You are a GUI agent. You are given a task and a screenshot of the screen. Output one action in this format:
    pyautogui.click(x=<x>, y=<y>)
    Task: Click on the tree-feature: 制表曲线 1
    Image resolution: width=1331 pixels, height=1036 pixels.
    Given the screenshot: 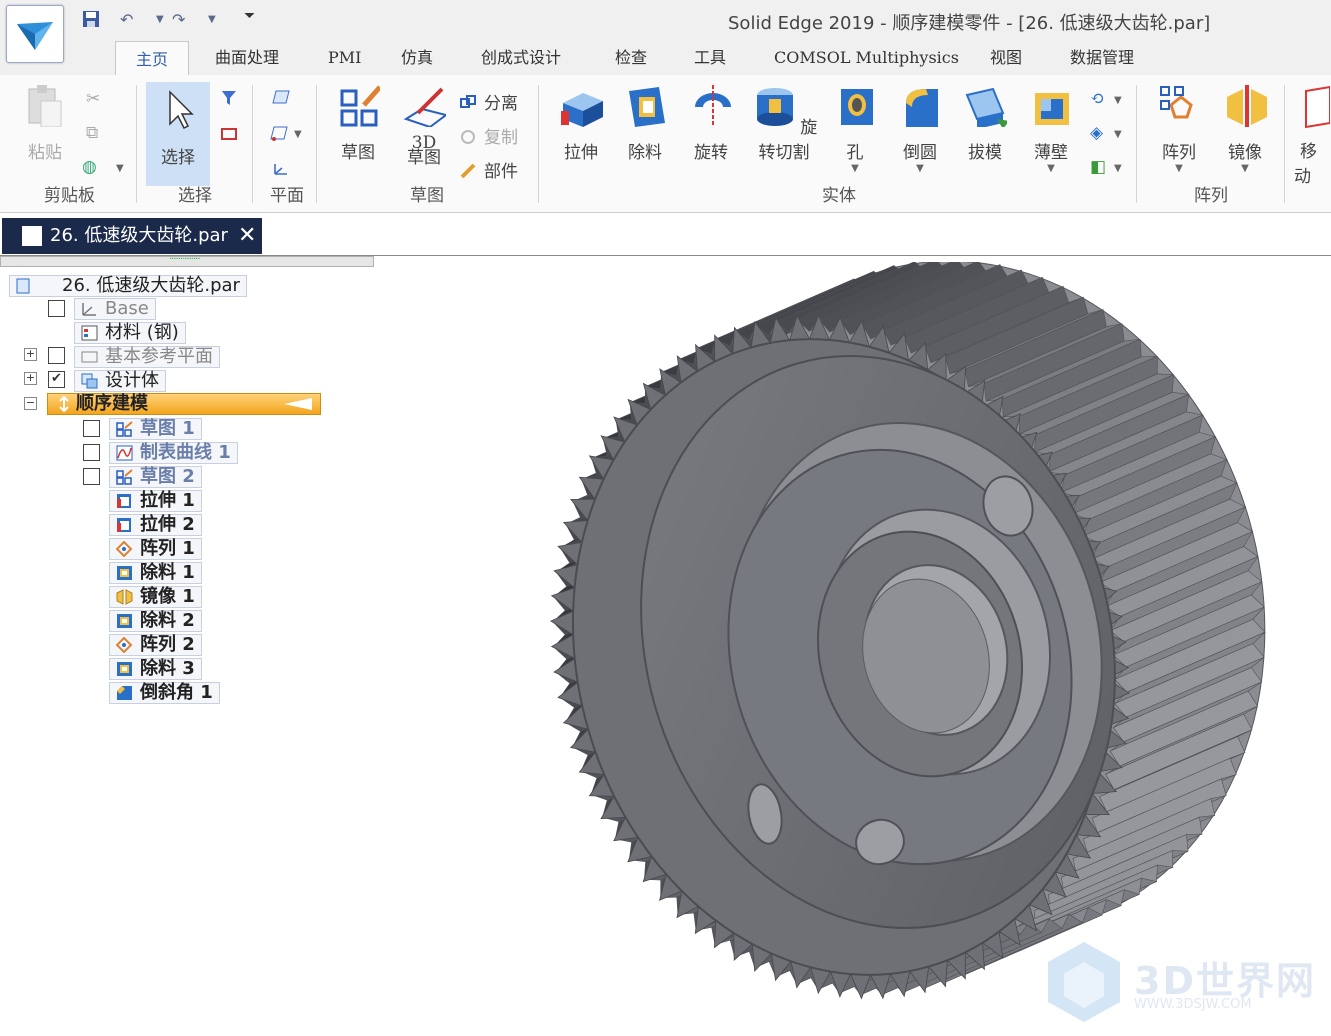 What is the action you would take?
    pyautogui.click(x=173, y=453)
    